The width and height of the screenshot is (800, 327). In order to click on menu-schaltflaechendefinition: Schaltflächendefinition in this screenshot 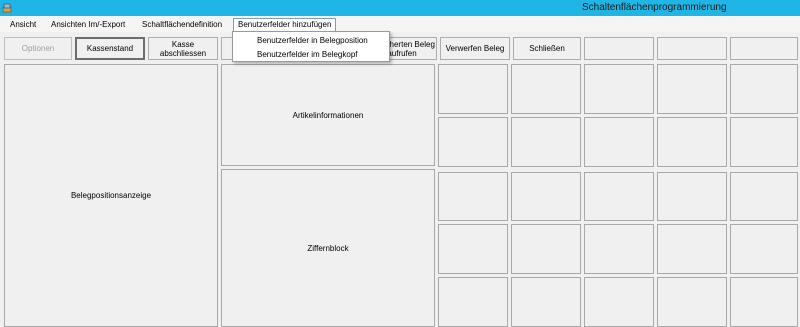, I will do `click(182, 24)`.